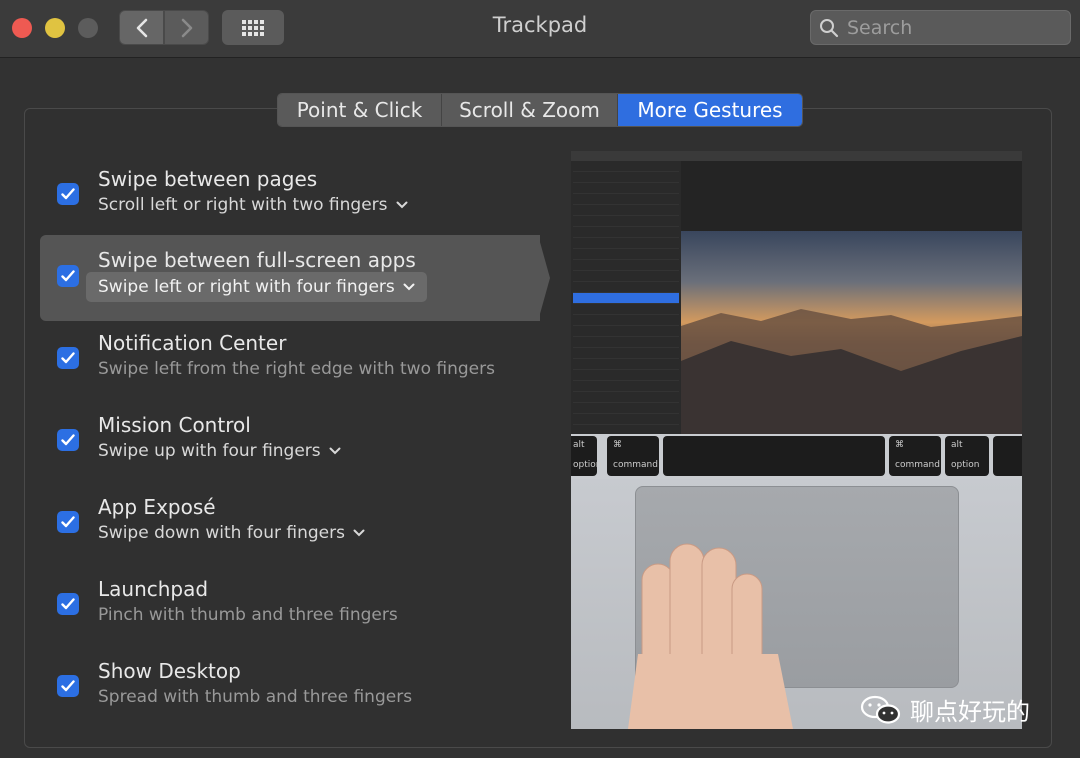 The width and height of the screenshot is (1080, 758). I want to click on mission-control-checkbox, so click(68, 440).